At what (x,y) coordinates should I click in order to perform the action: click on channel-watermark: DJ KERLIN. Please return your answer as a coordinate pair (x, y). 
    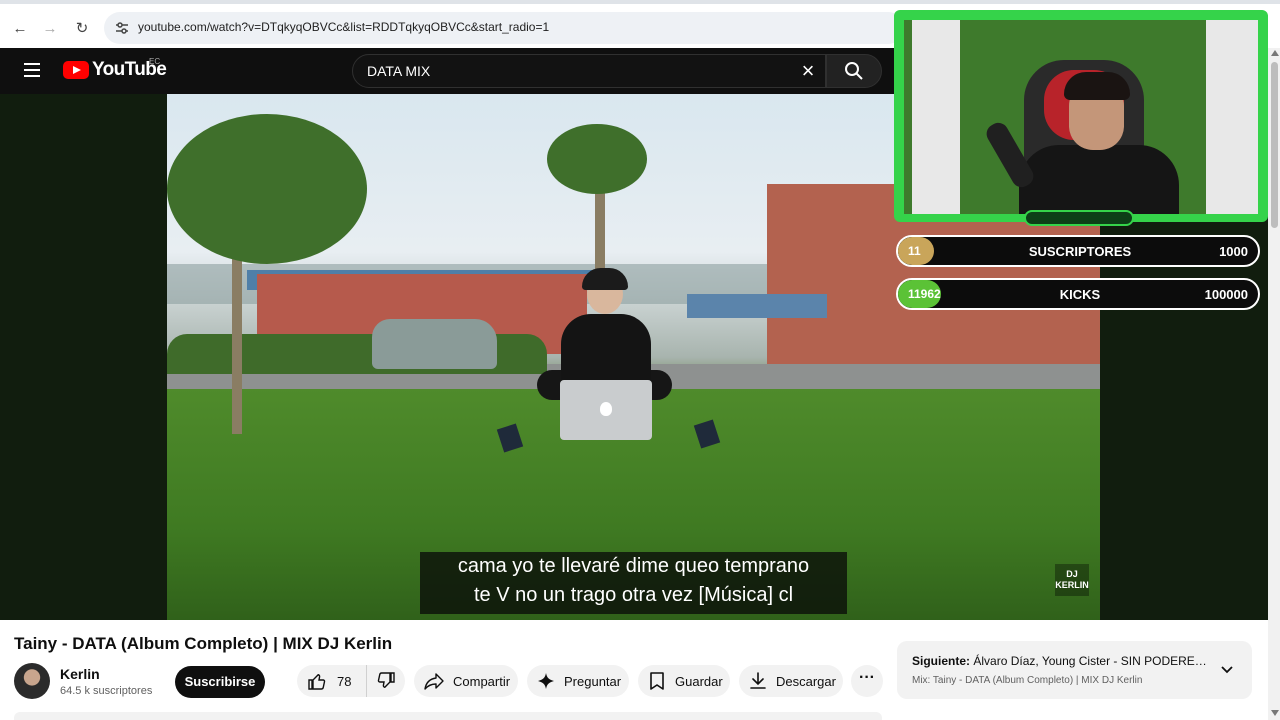
    Looking at the image, I should click on (1072, 580).